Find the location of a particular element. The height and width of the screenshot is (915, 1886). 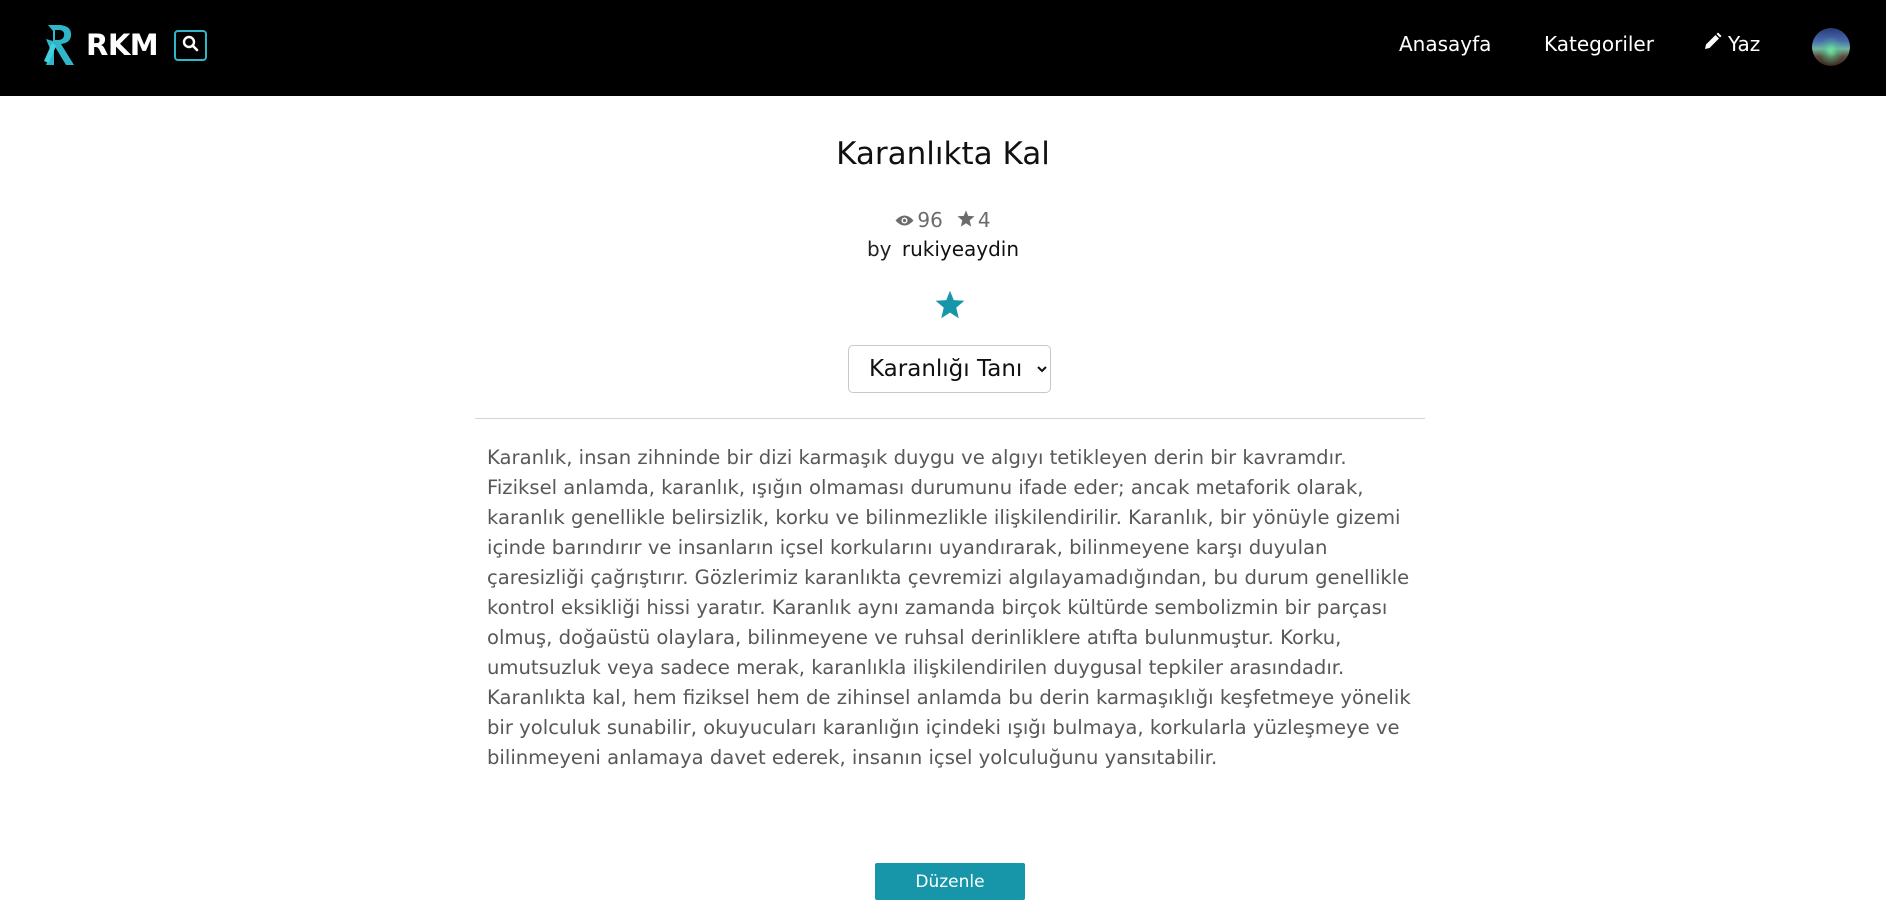

brand-name: RKM is located at coordinates (122, 45).